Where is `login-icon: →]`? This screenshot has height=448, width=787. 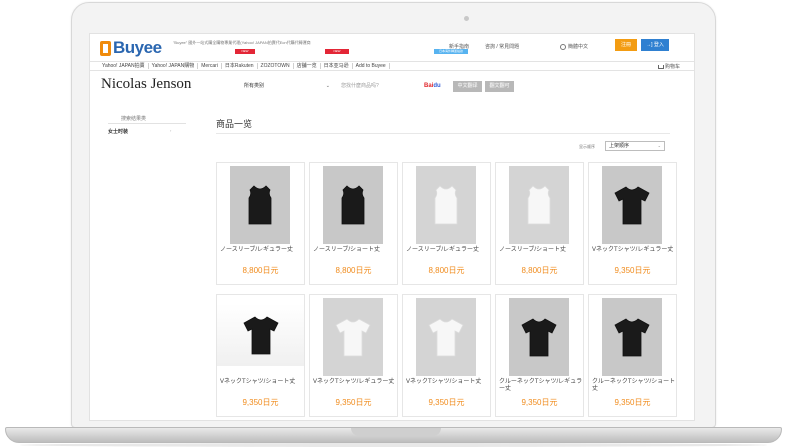
login-icon: →] is located at coordinates (649, 45).